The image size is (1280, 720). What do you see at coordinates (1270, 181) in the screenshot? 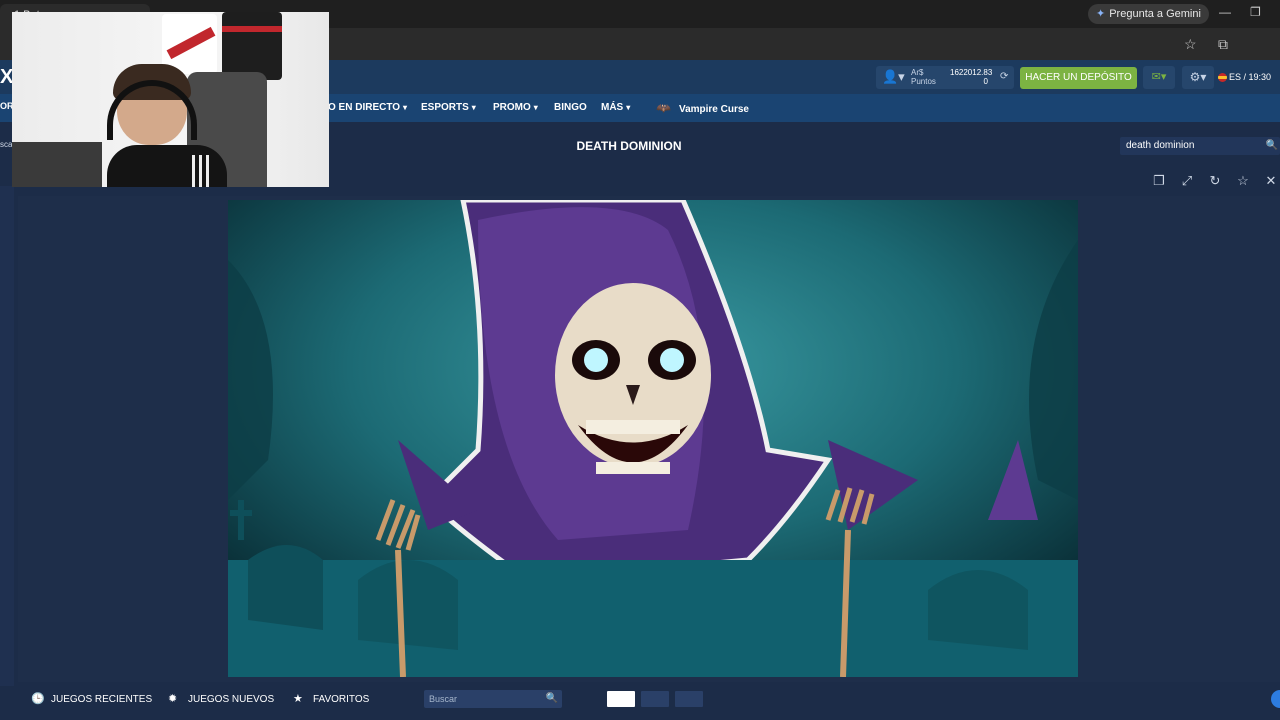
I see `close-icon: ✕` at bounding box center [1270, 181].